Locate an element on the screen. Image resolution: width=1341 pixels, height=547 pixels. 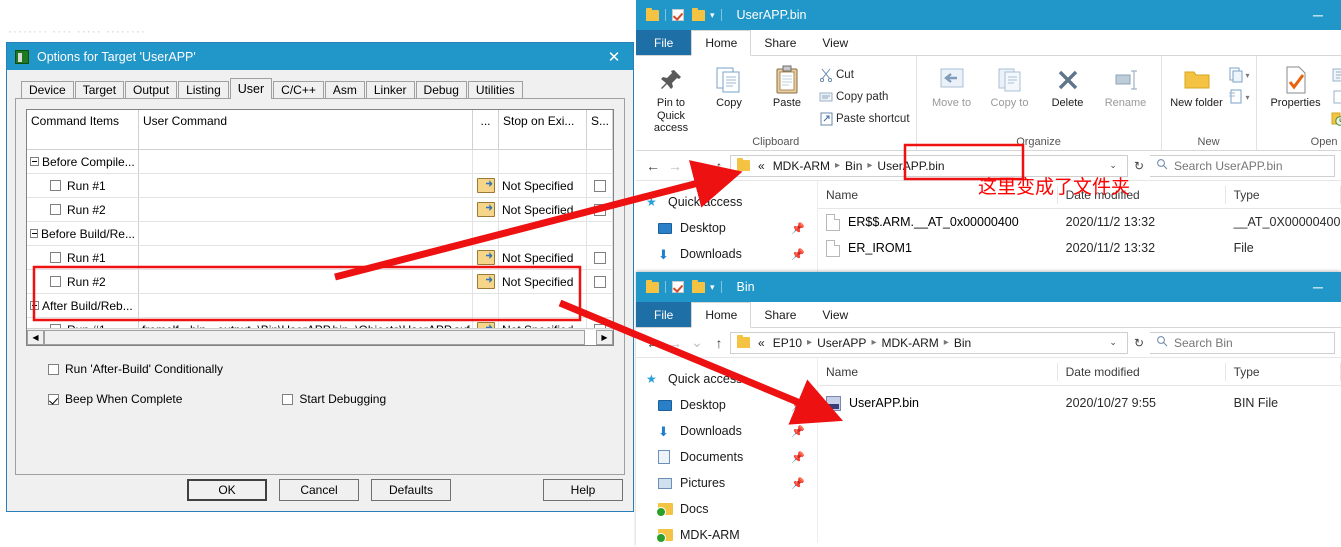
recent-locations-button: ⌄ is located at coordinates (697, 166).